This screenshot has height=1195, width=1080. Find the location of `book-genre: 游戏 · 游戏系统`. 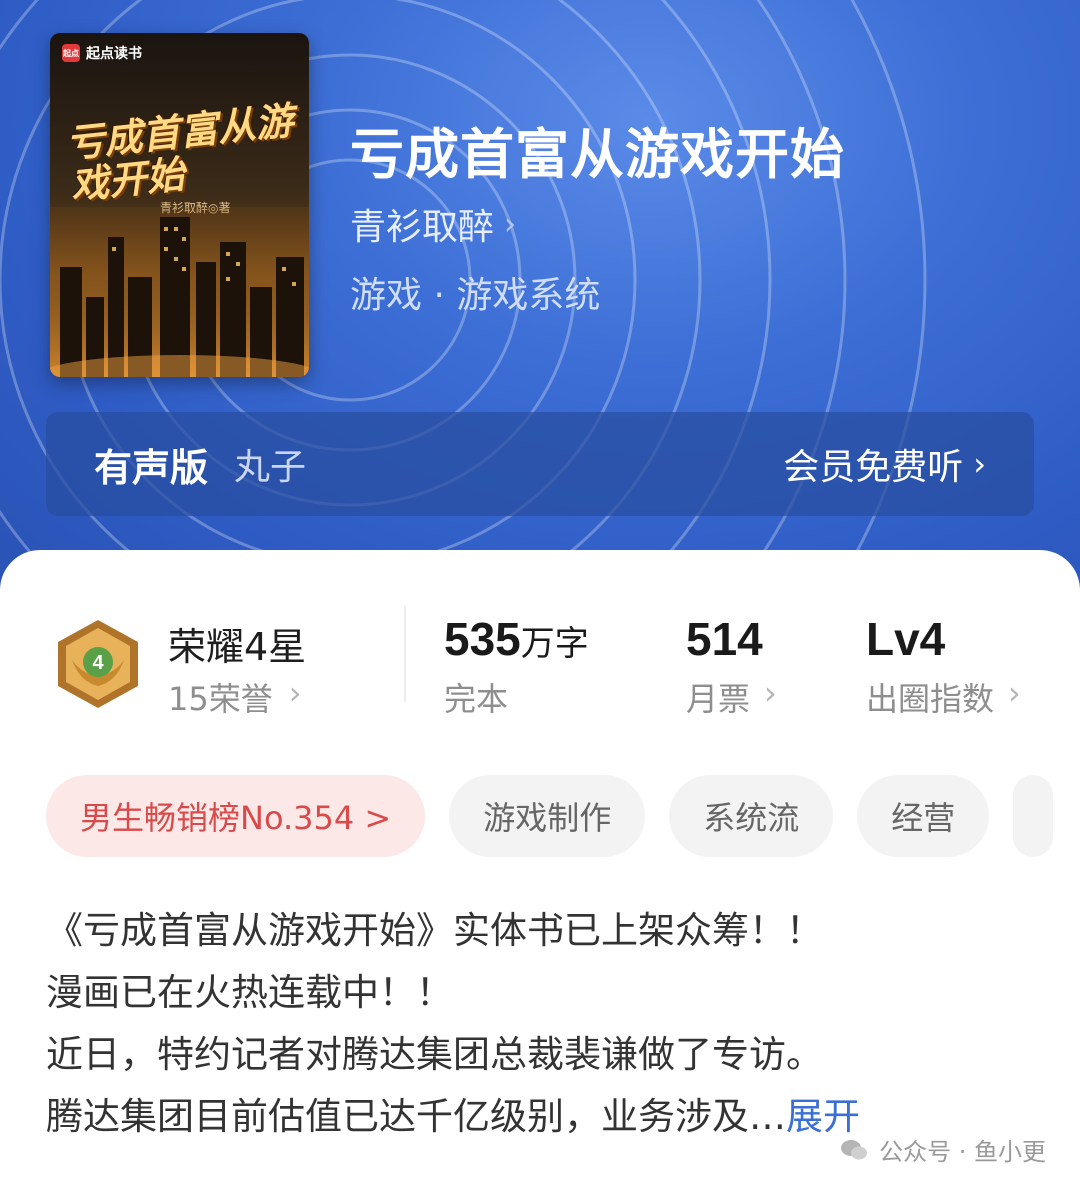

book-genre: 游戏 · 游戏系统 is located at coordinates (475, 295).